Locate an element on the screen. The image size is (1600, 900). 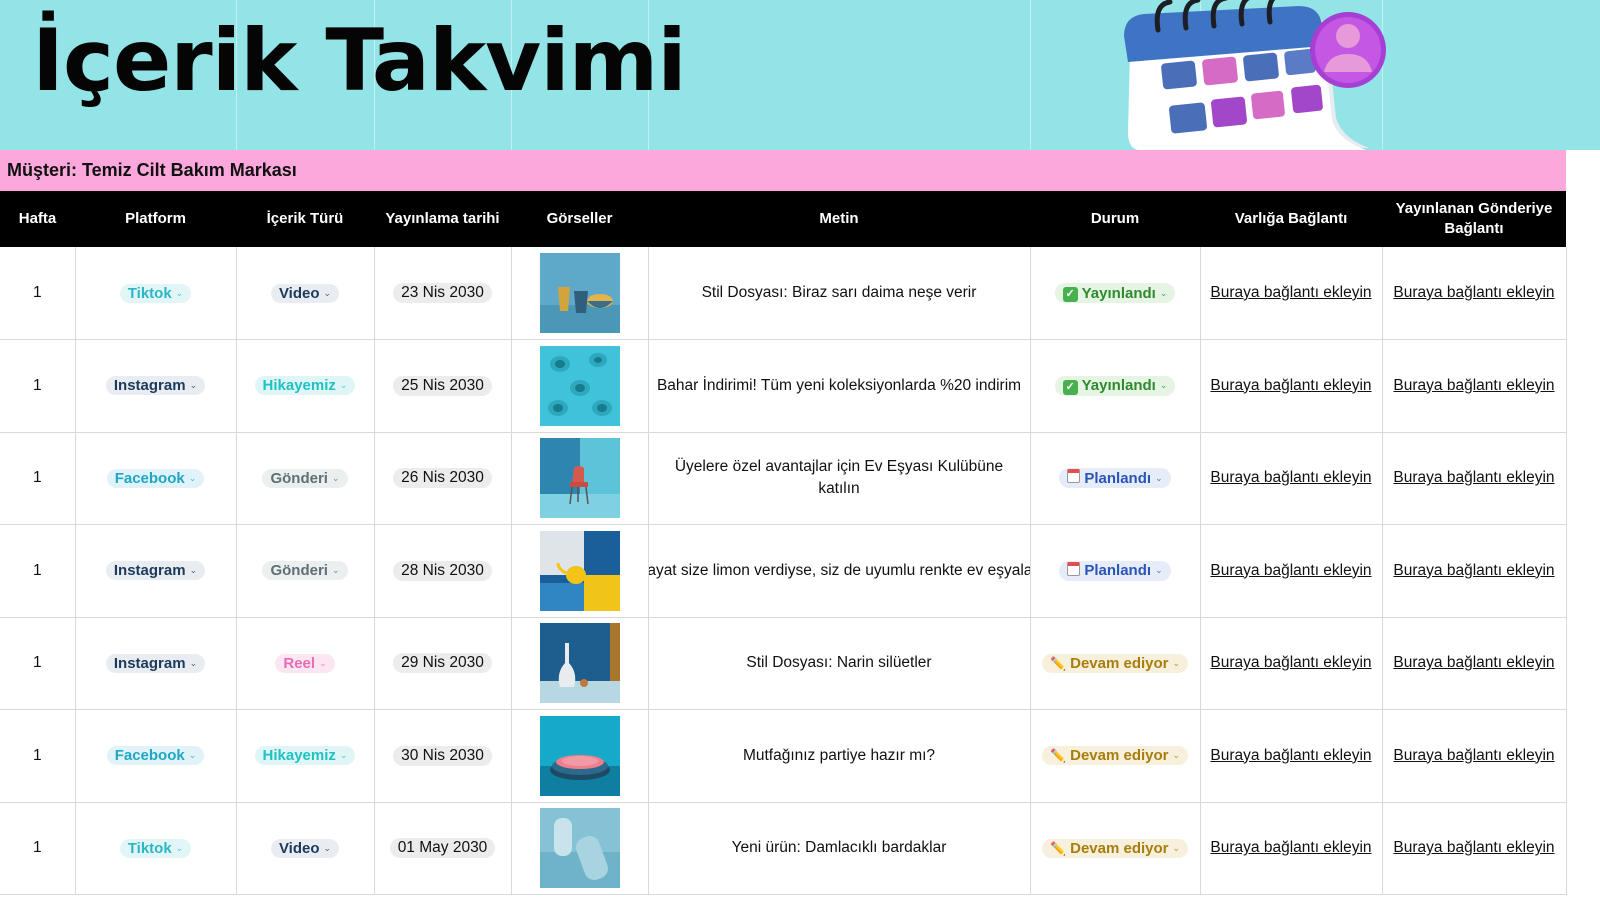
visual-thumbnail-yellow-teapot is located at coordinates (579, 570).